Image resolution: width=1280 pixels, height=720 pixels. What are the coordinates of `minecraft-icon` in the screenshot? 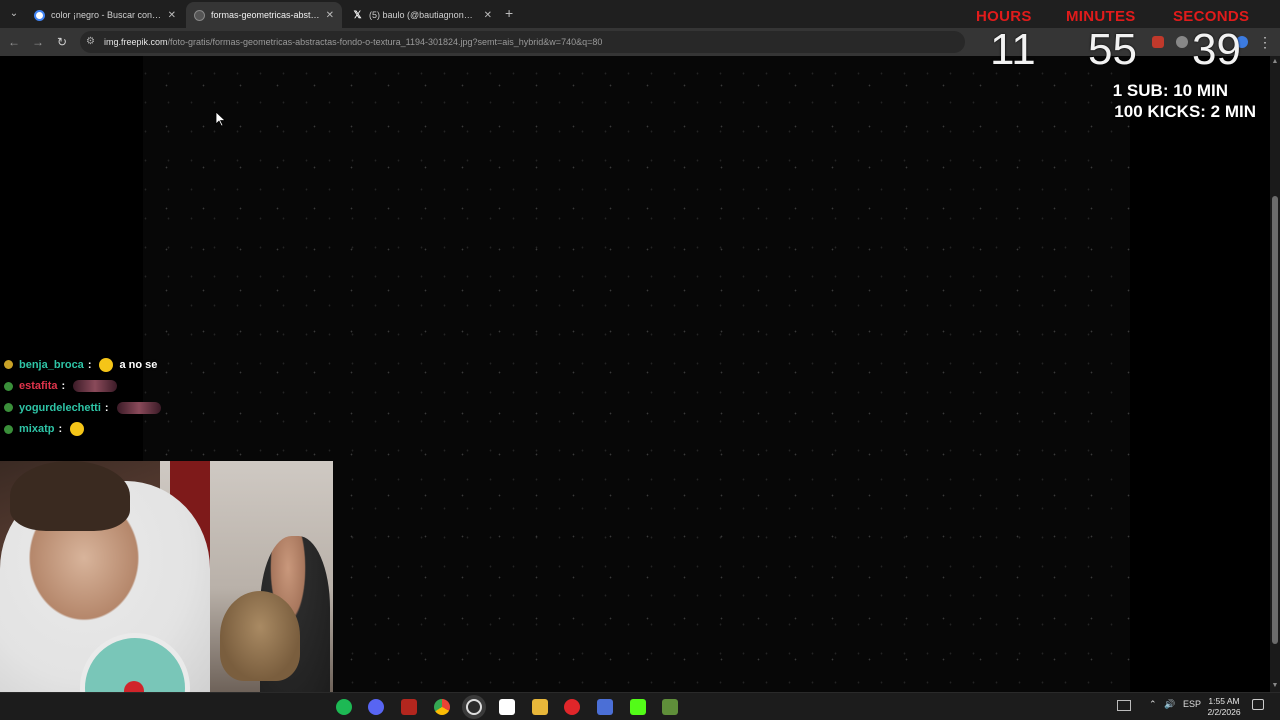 It's located at (670, 707).